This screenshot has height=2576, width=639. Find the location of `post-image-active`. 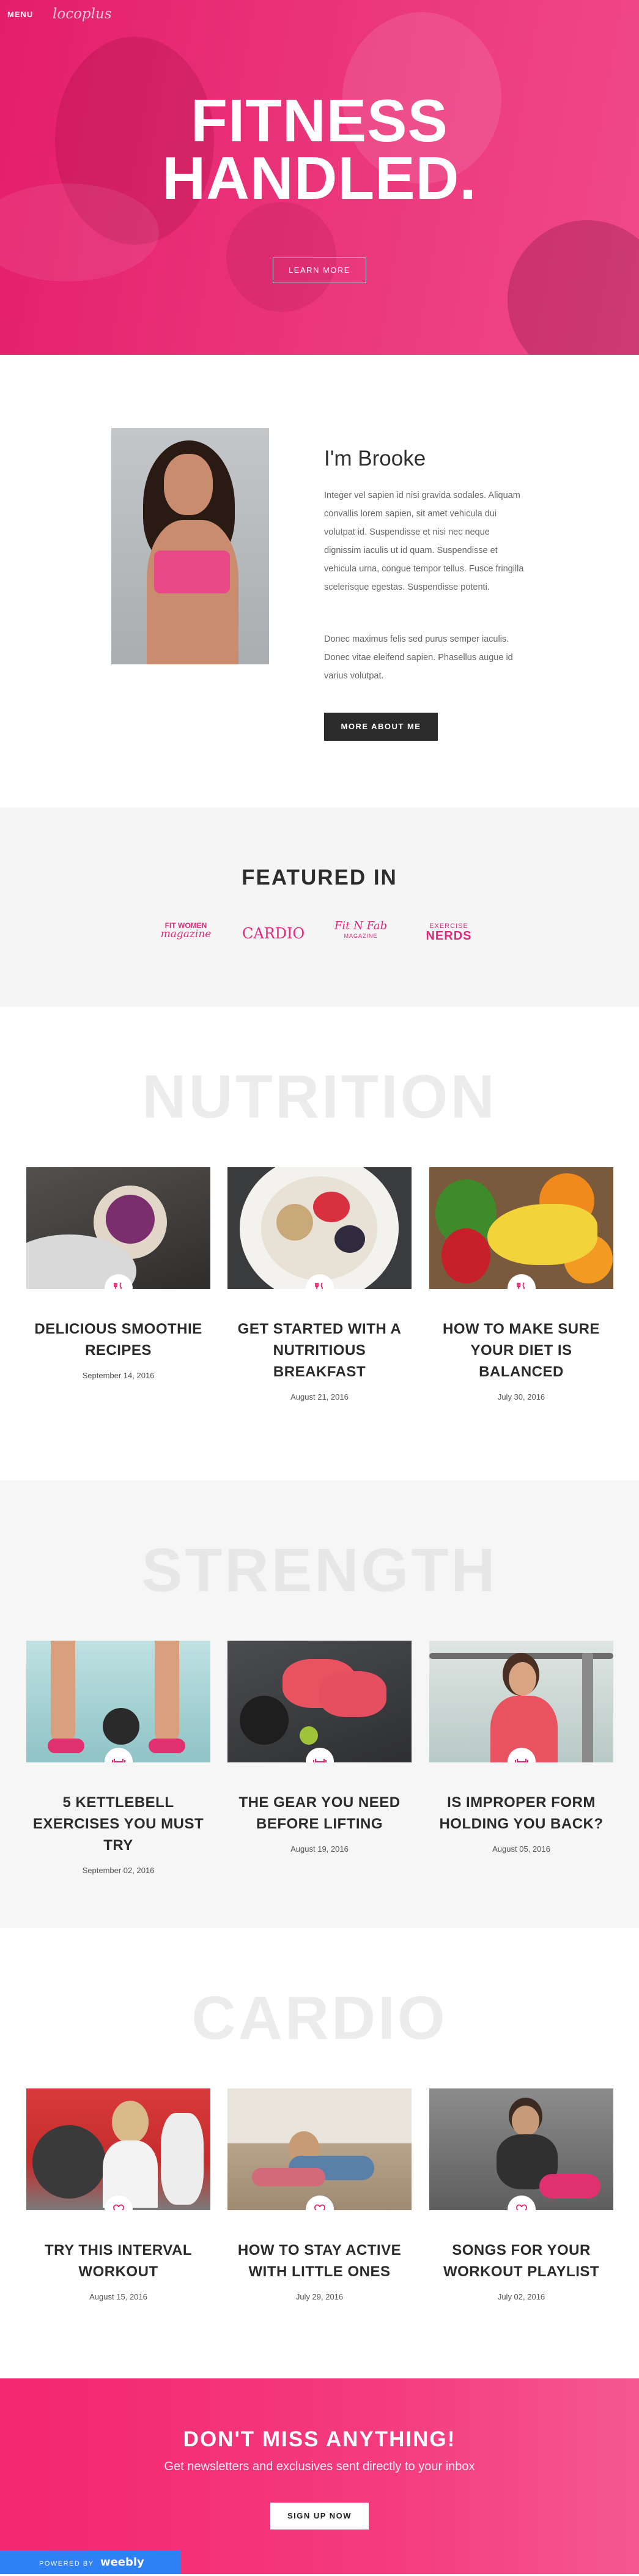

post-image-active is located at coordinates (319, 2149).